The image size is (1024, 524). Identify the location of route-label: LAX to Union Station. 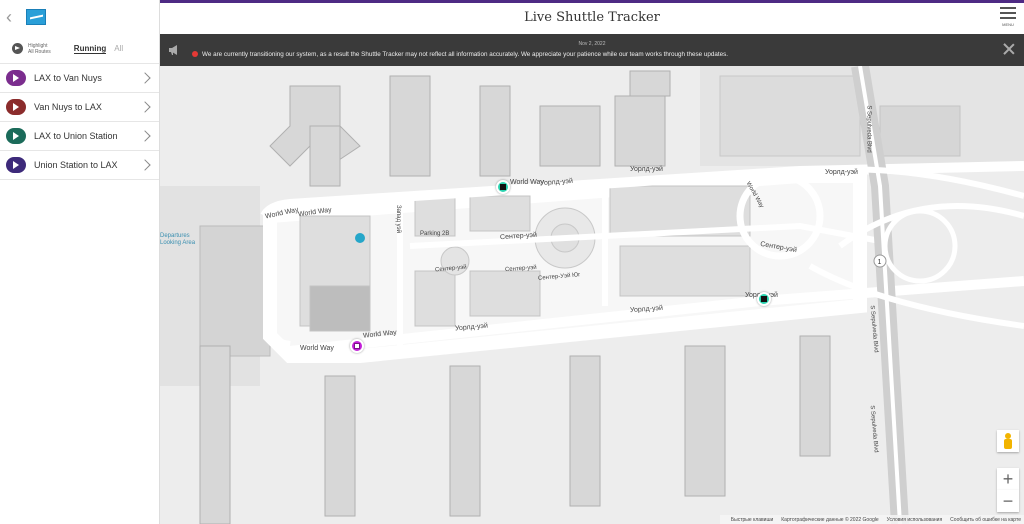
(76, 136).